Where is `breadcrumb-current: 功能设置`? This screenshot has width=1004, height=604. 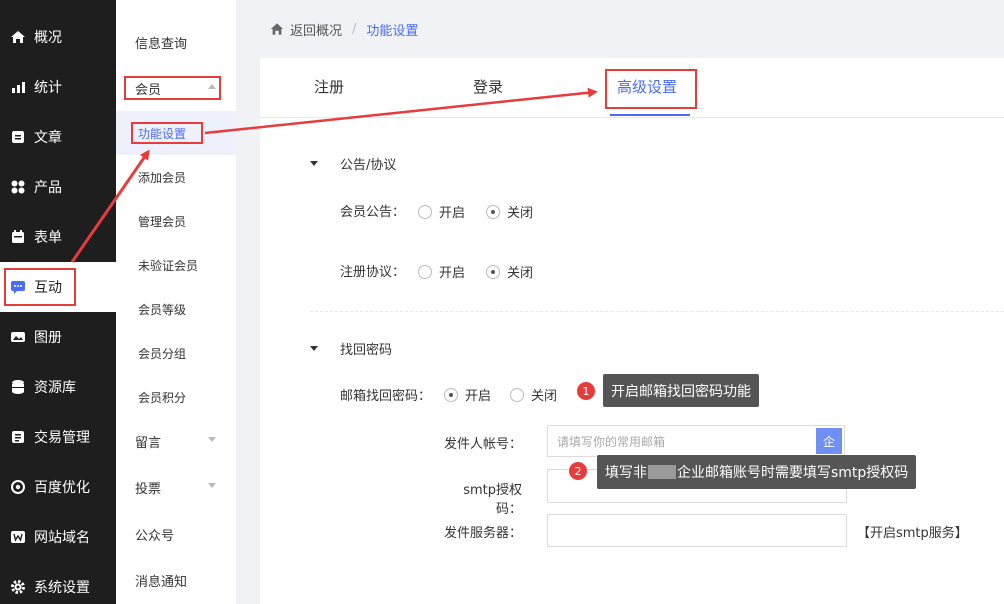 breadcrumb-current: 功能设置 is located at coordinates (392, 31).